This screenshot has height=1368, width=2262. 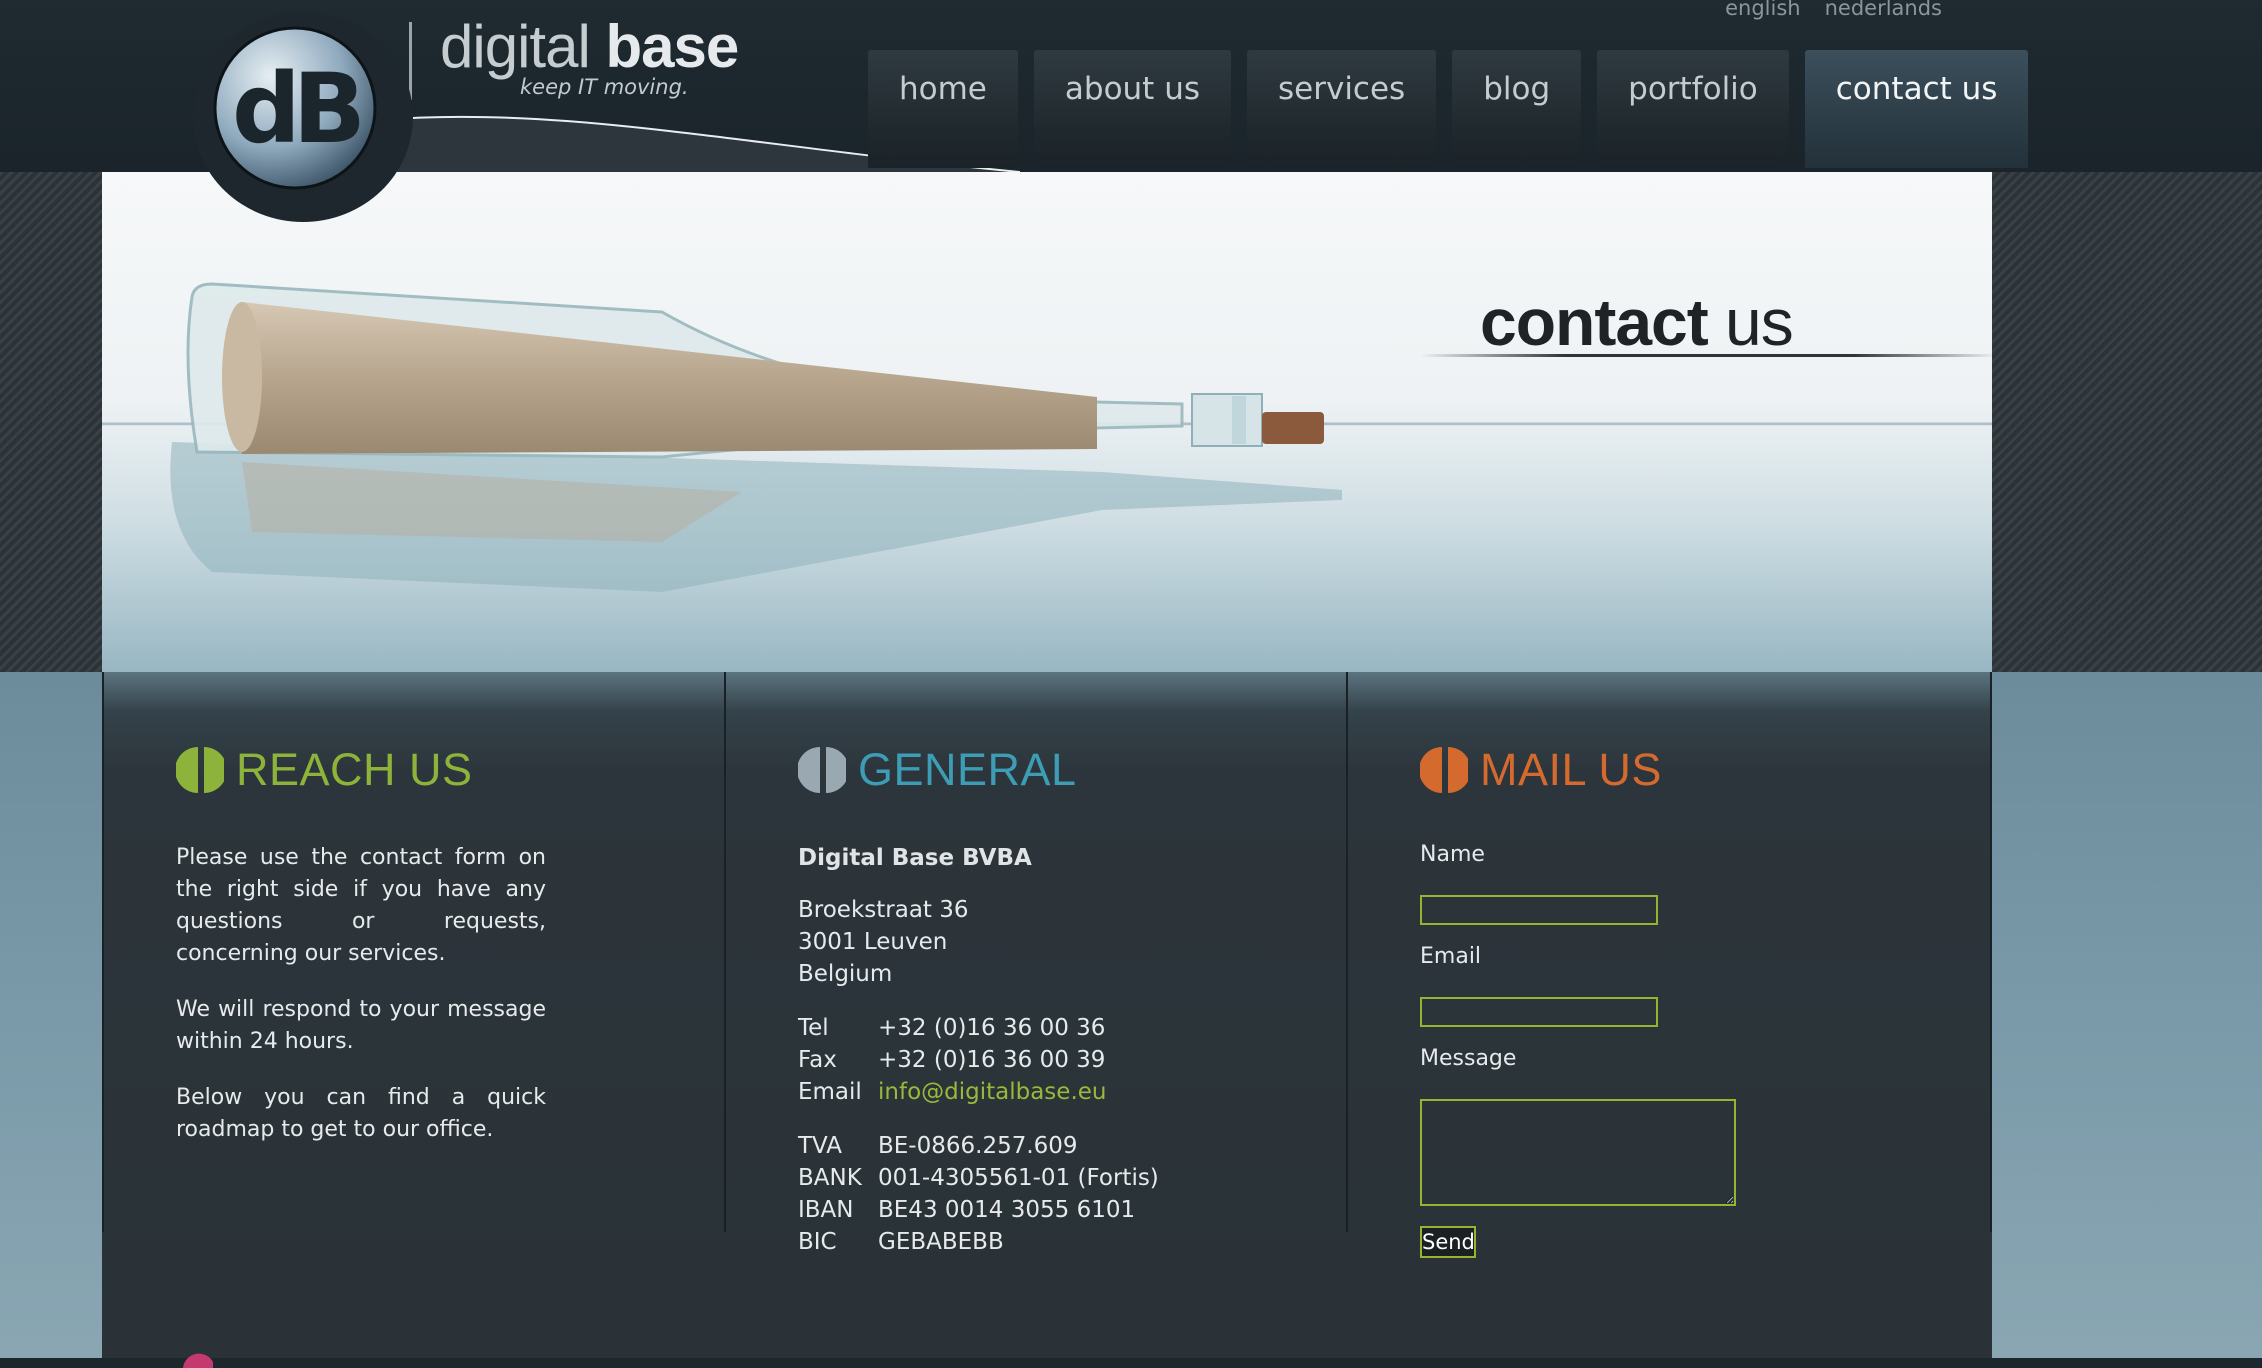 I want to click on email-row: Email info@digitalbase.eu, so click(x=952, y=1092).